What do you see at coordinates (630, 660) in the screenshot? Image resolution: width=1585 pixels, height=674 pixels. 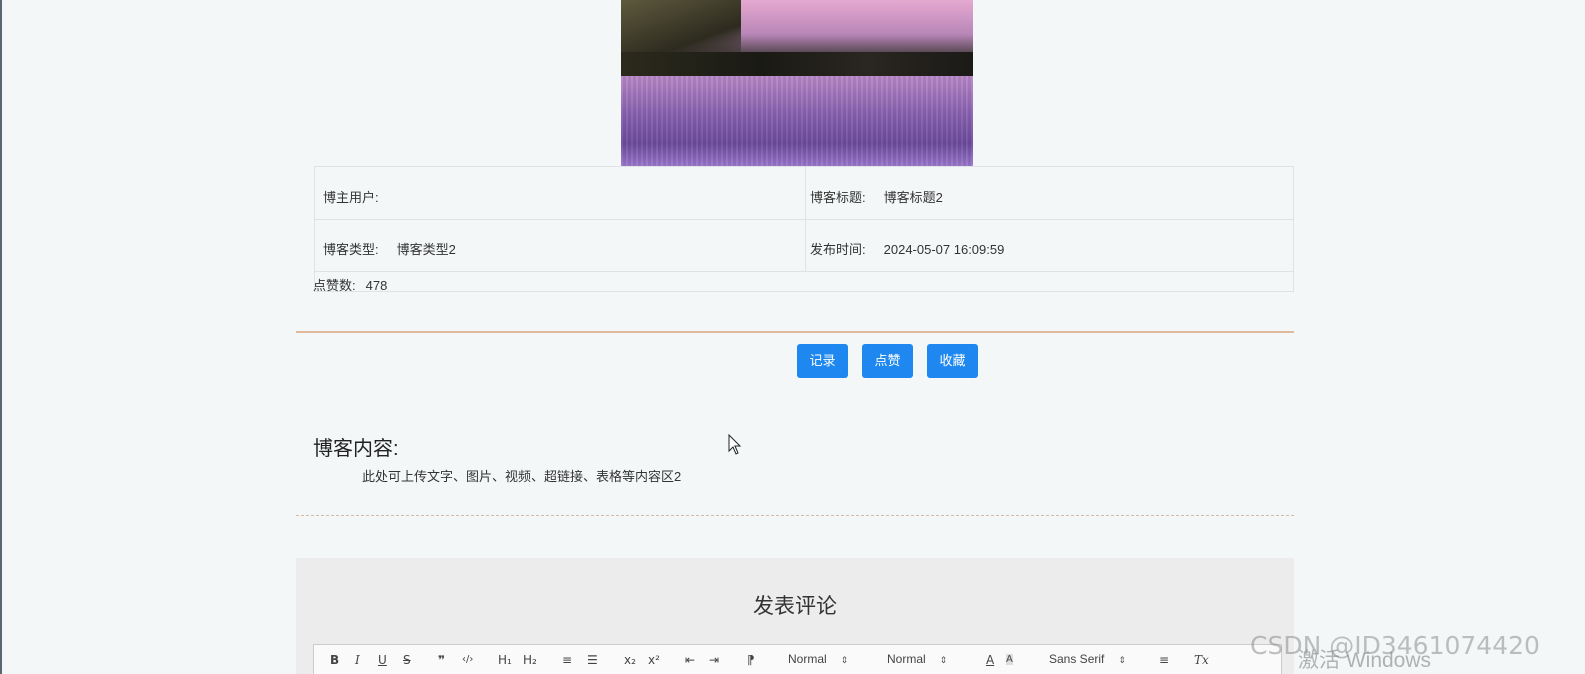 I see `subscript-button: x₂` at bounding box center [630, 660].